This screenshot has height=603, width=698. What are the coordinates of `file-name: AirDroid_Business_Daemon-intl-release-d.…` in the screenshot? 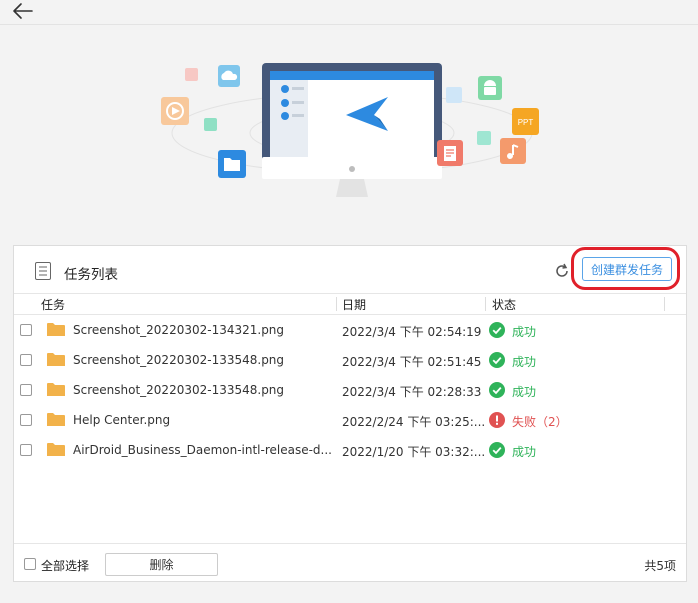 It's located at (202, 450).